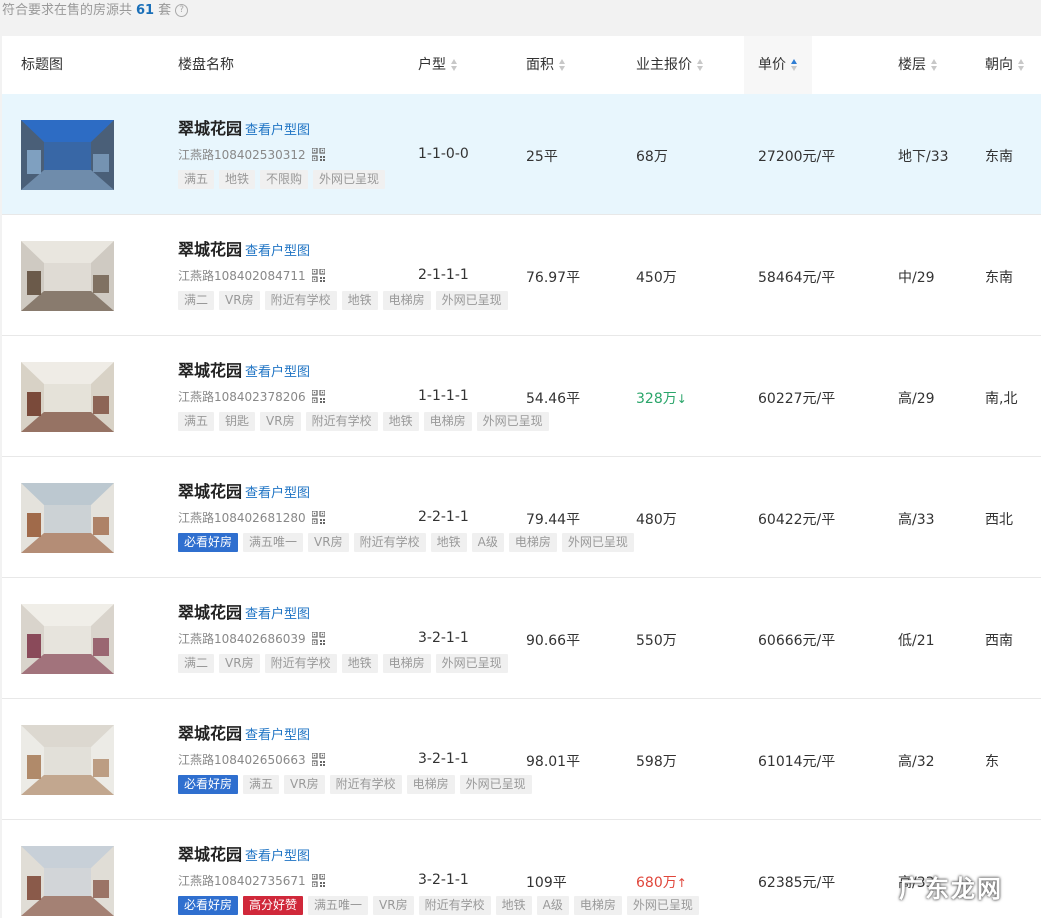  I want to click on header-floor: 楼层, so click(918, 65).